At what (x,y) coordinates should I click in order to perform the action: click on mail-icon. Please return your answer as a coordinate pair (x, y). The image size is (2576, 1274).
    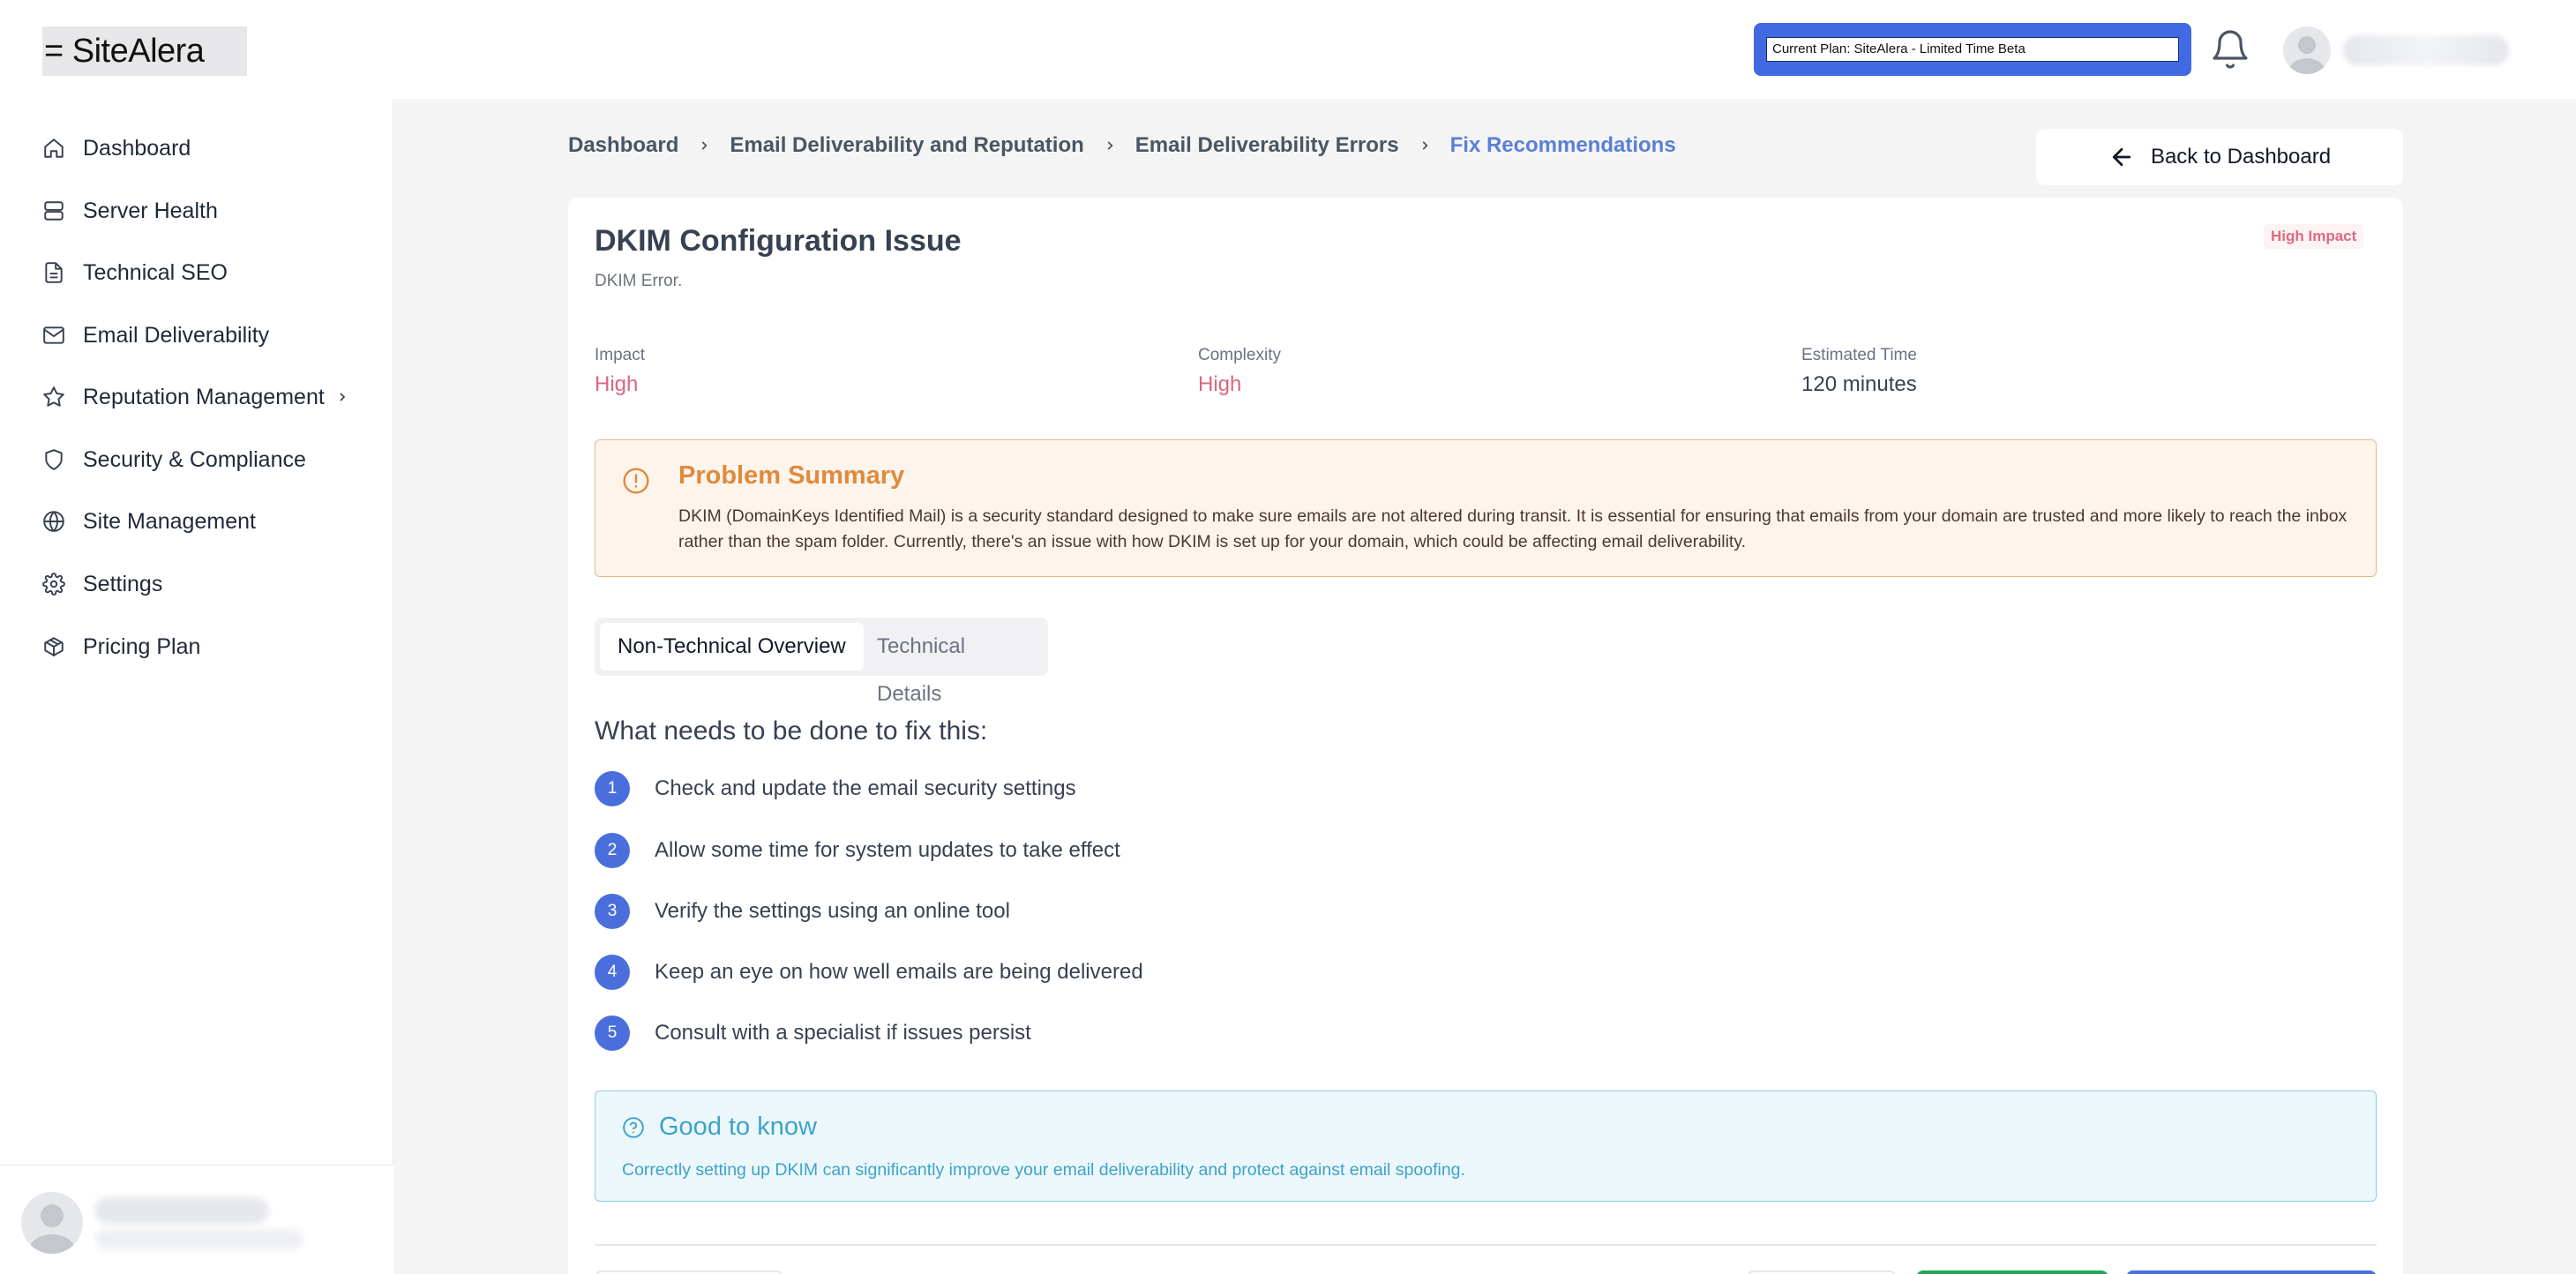
    Looking at the image, I should click on (54, 335).